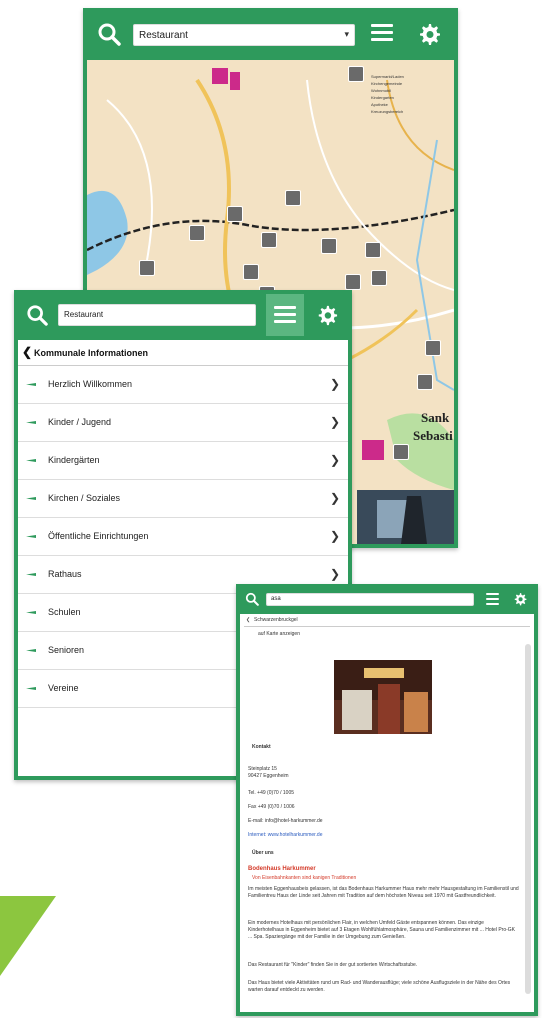 This screenshot has width=542, height=1018. Describe the element at coordinates (80, 422) in the screenshot. I see `list-item-label: Kinder / Jugend` at that location.